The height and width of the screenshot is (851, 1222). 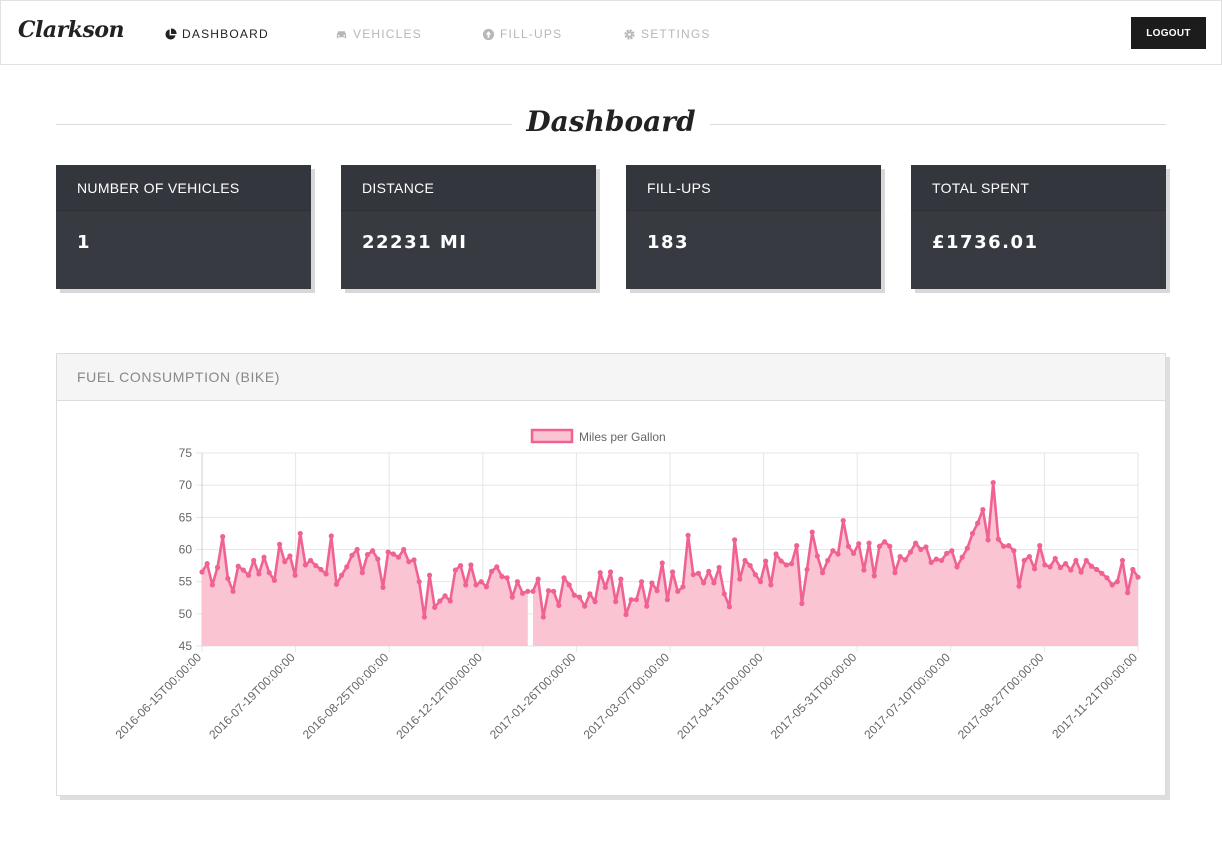 What do you see at coordinates (186, 646) in the screenshot?
I see `y-tick-label: 45` at bounding box center [186, 646].